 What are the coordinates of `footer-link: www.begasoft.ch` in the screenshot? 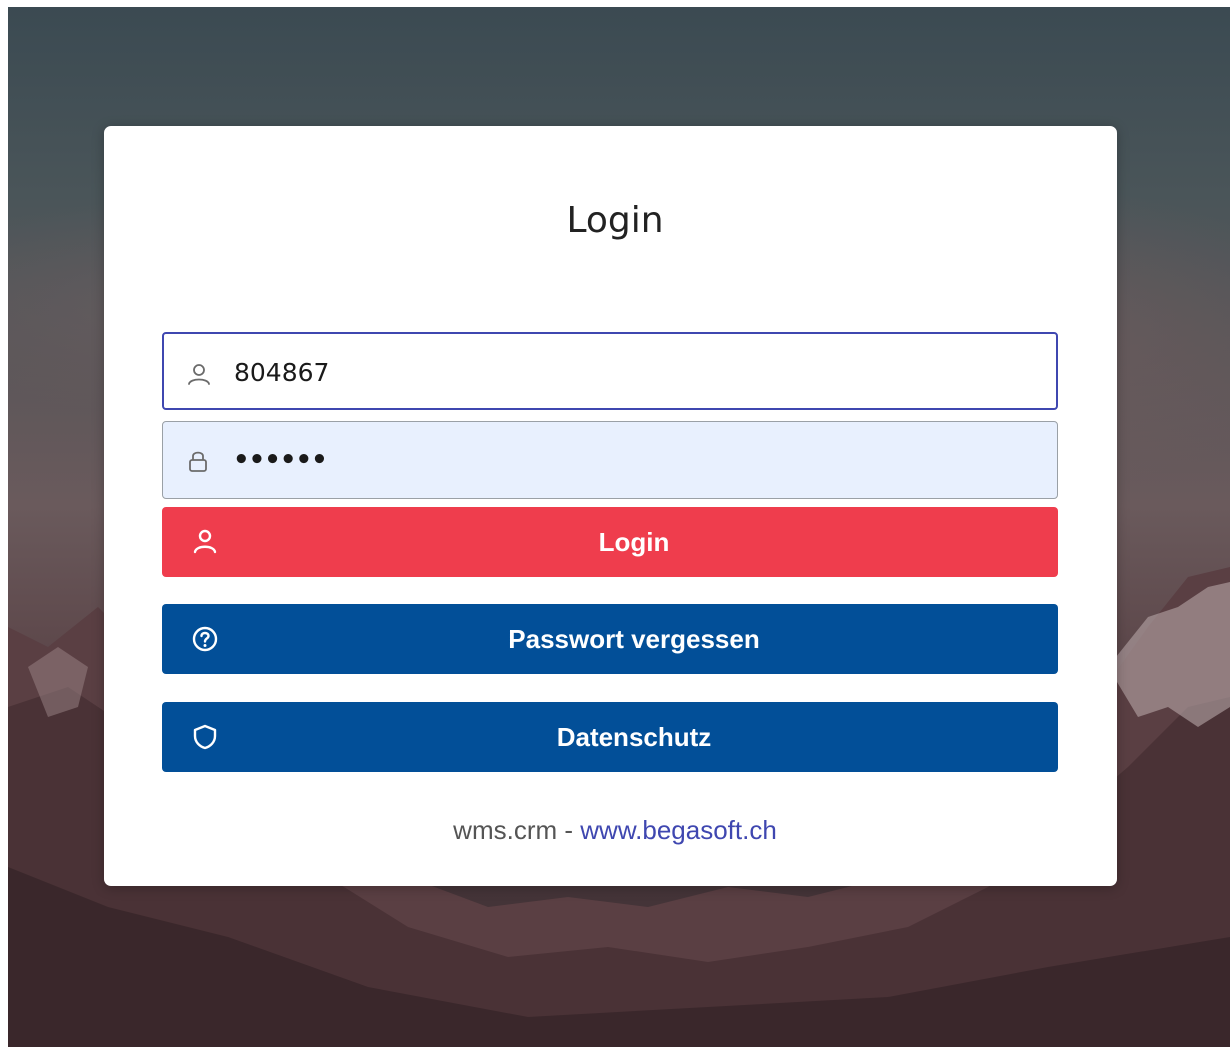 It's located at (678, 830).